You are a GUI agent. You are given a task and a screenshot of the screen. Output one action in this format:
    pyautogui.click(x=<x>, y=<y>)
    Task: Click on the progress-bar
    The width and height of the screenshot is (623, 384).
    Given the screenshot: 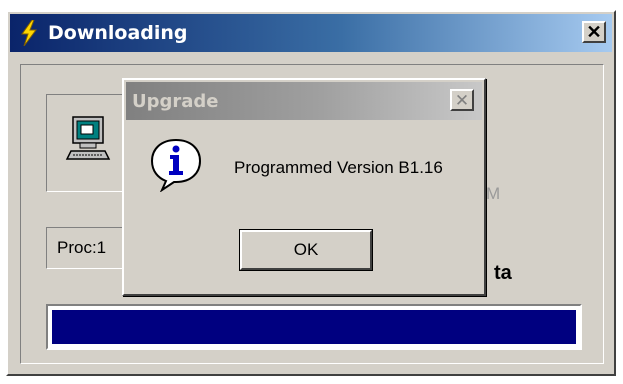 What is the action you would take?
    pyautogui.click(x=314, y=327)
    